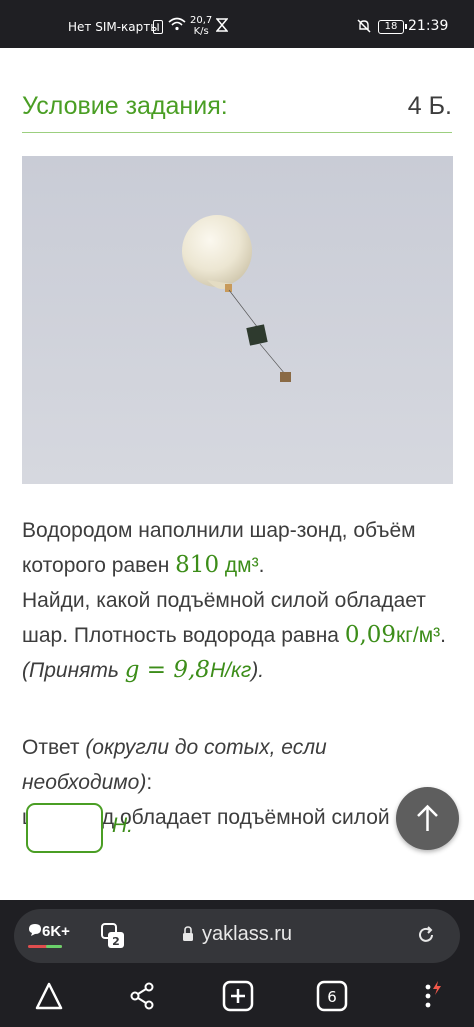 Image resolution: width=474 pixels, height=1027 pixels. What do you see at coordinates (158, 27) in the screenshot?
I see `sim-icon: !` at bounding box center [158, 27].